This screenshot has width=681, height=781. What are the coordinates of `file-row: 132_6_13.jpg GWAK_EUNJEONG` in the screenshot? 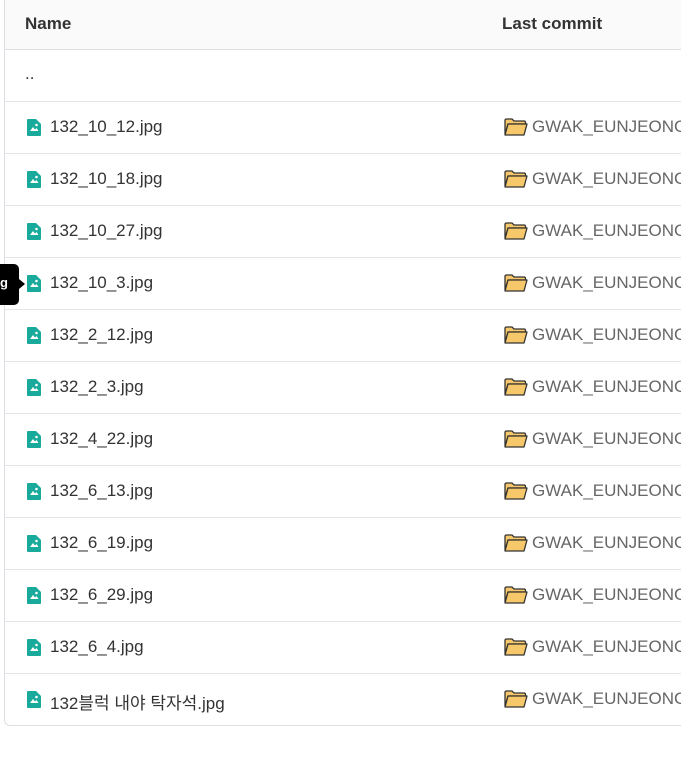 It's located at (343, 492).